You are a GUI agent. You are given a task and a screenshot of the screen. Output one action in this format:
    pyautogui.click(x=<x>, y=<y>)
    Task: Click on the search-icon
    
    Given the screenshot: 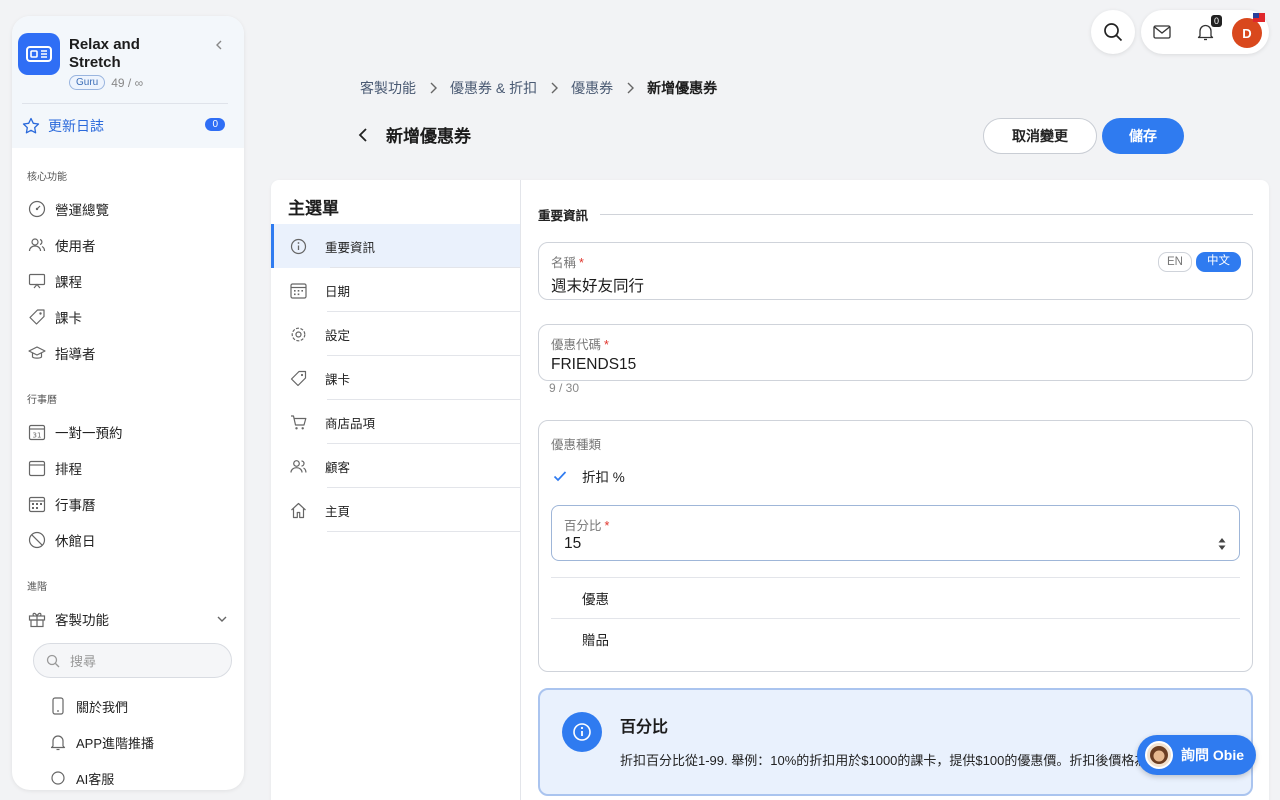 What is the action you would take?
    pyautogui.click(x=1113, y=32)
    